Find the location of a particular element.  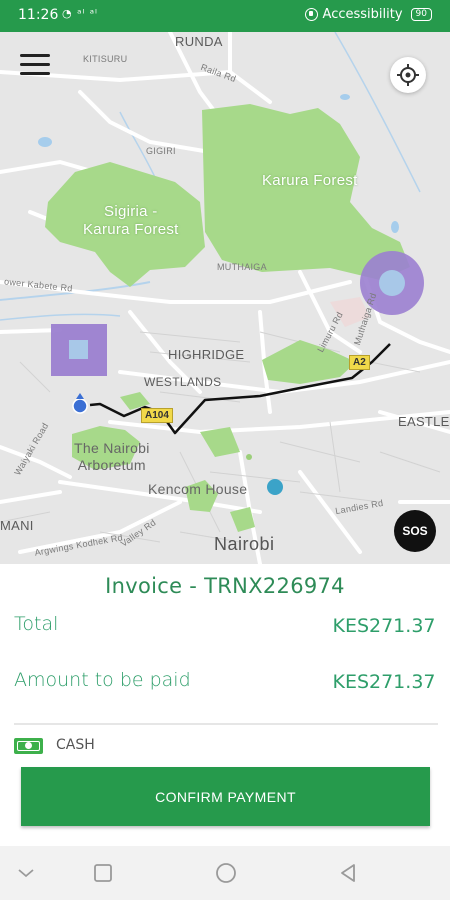

status-time: 11:26 is located at coordinates (38, 15).